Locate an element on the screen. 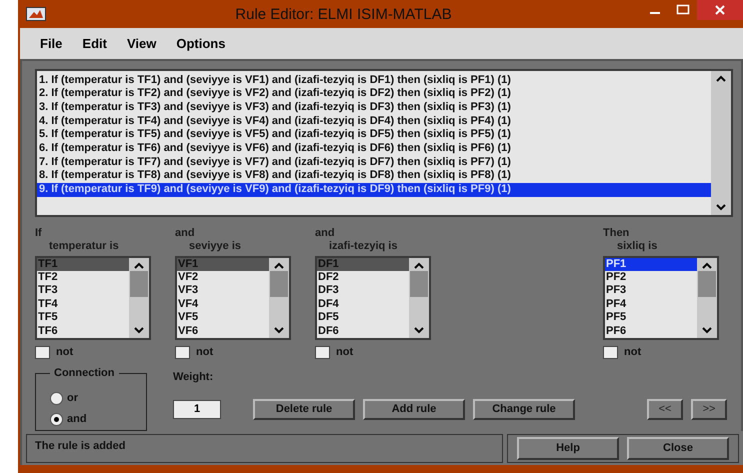 Image resolution: width=743 pixels, height=473 pixels. term-item: TF4 is located at coordinates (83, 305).